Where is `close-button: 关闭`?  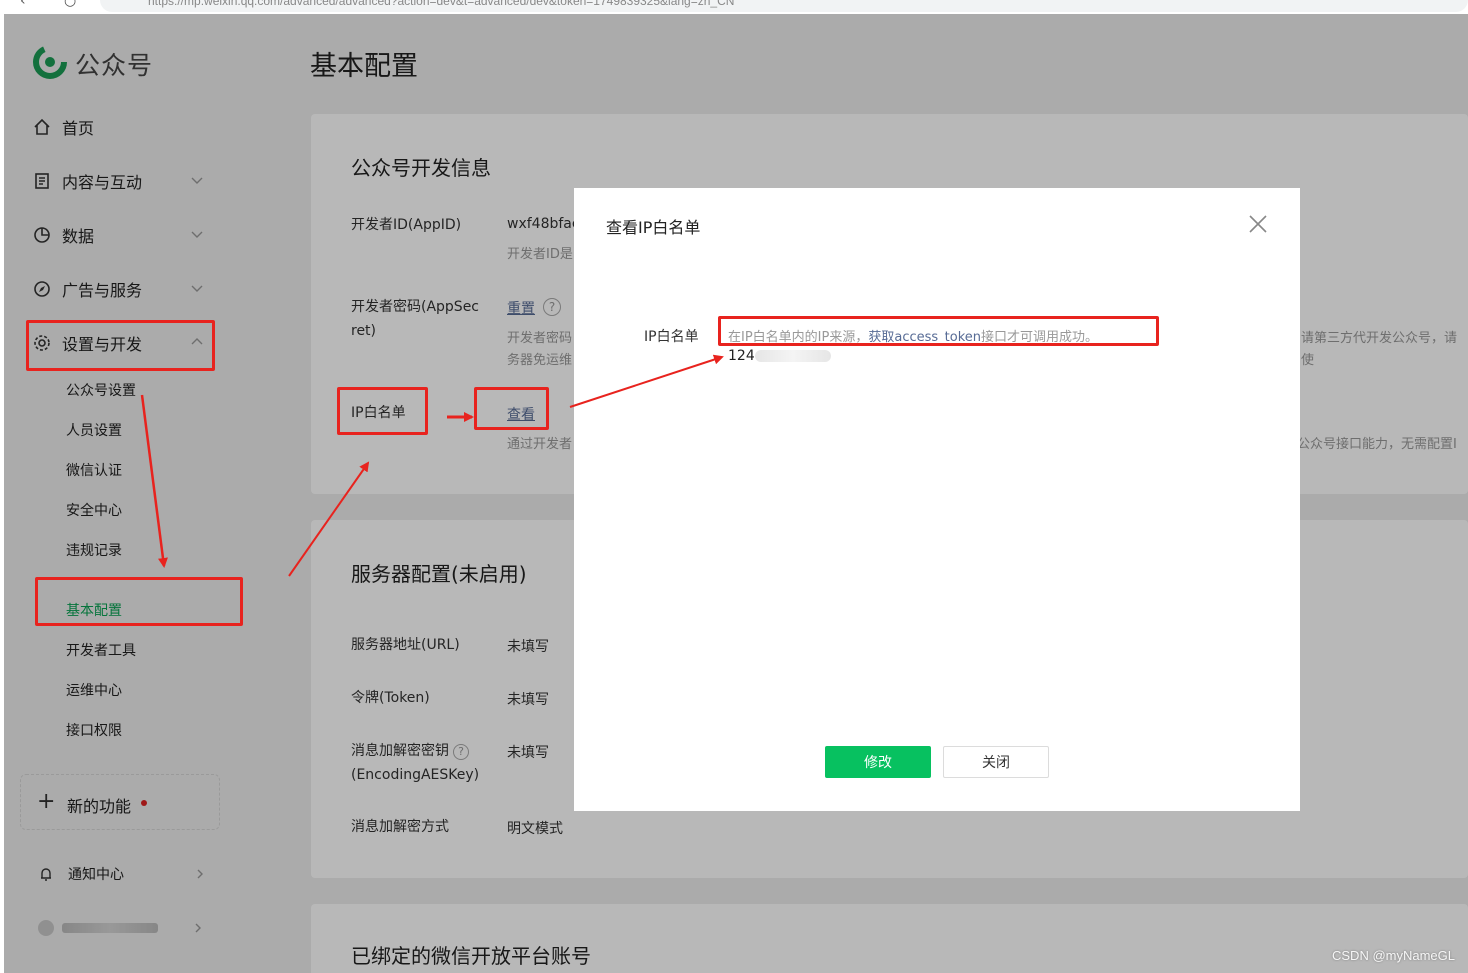
close-button: 关闭 is located at coordinates (996, 762).